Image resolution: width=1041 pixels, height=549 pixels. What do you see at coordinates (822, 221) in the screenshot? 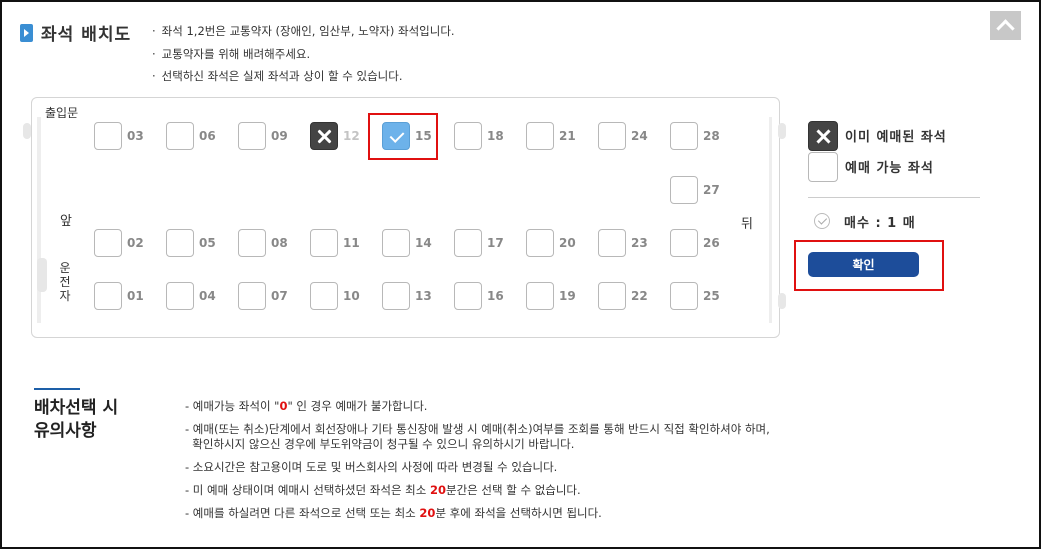
I see `check-circle-icon` at bounding box center [822, 221].